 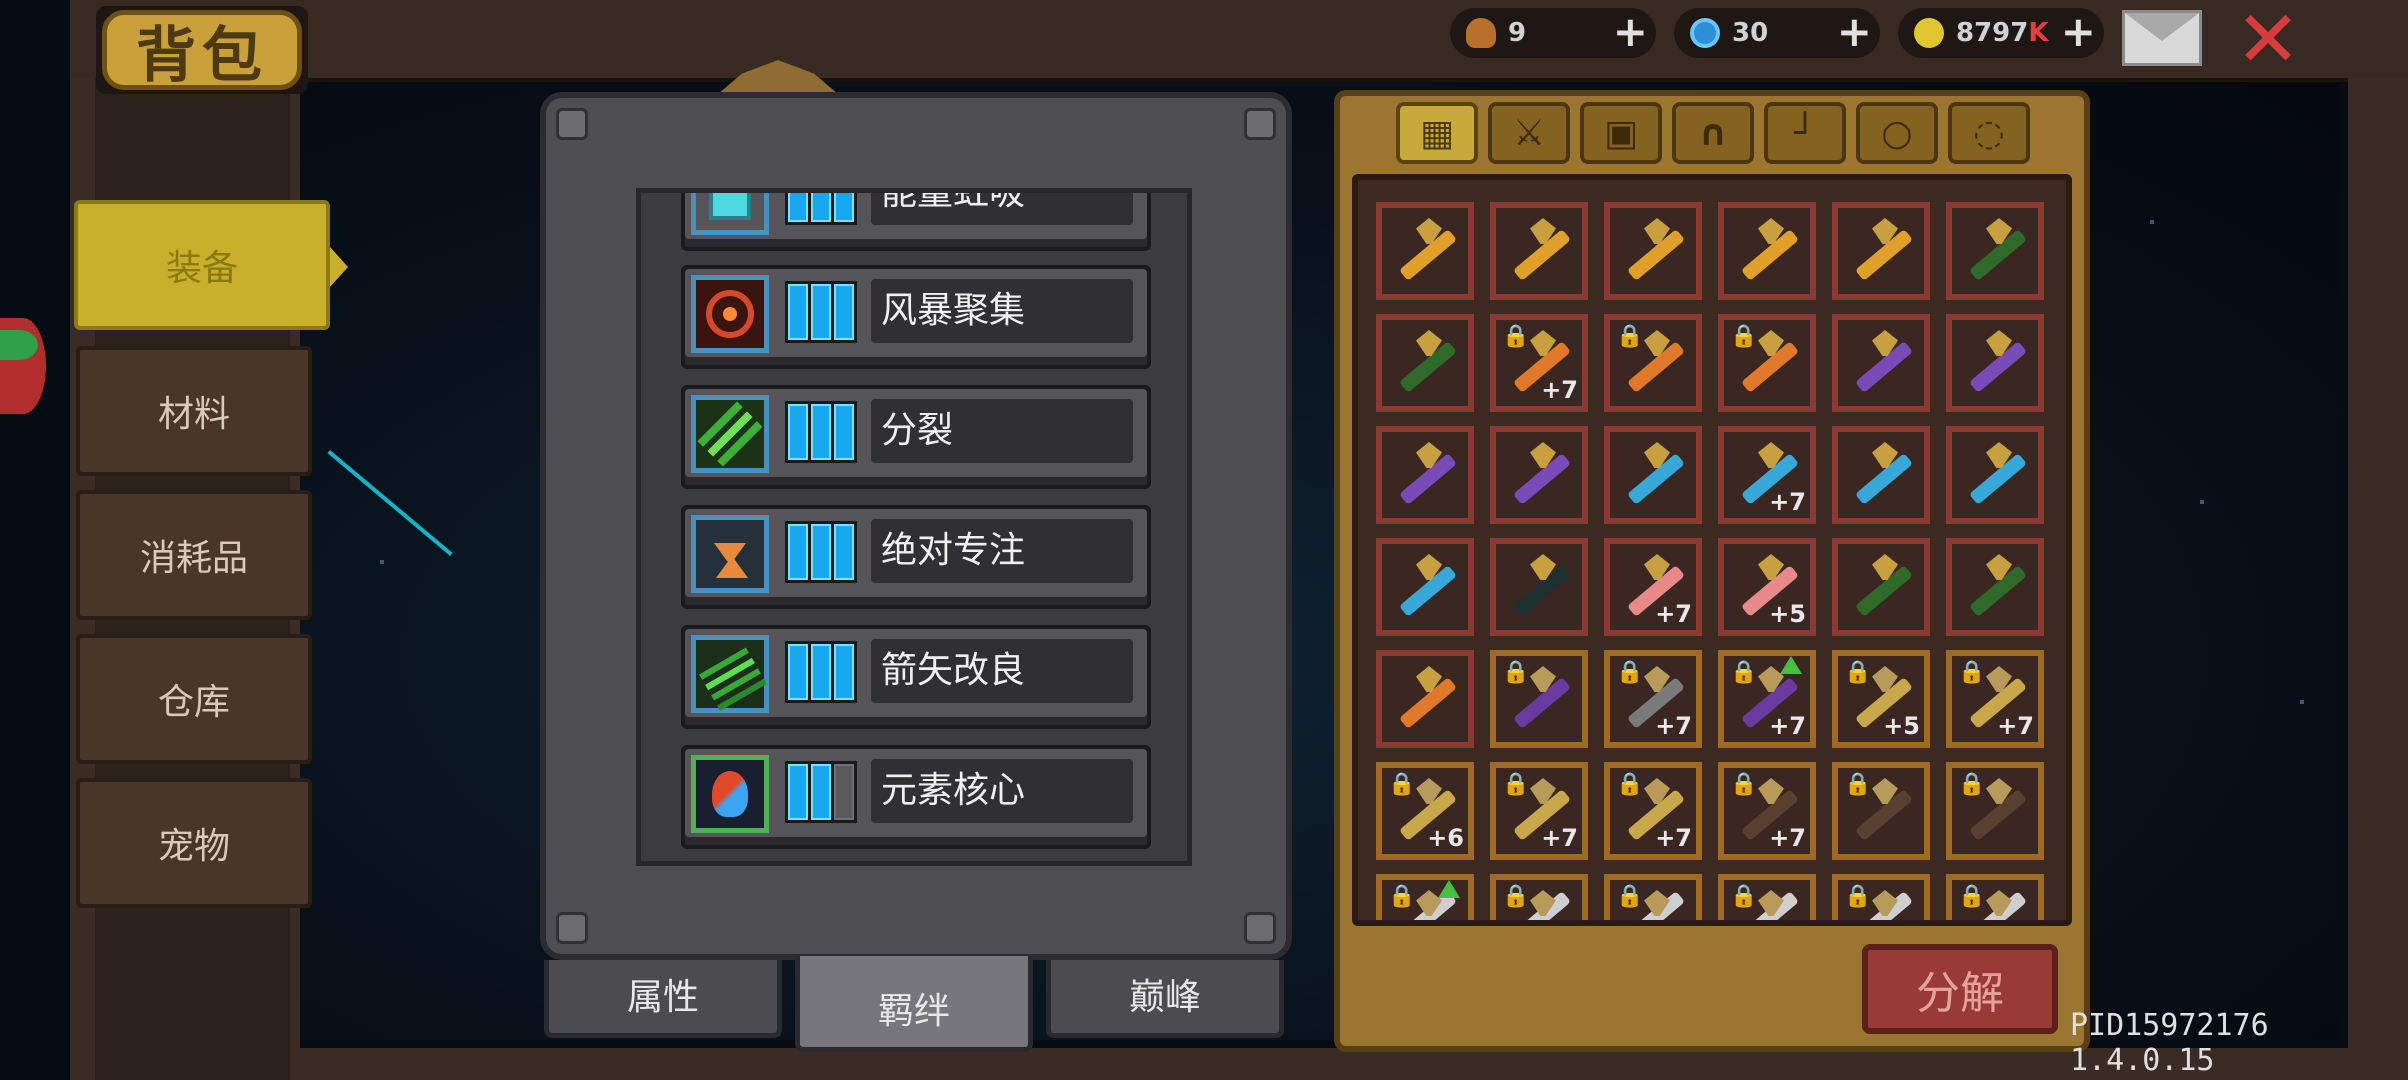 What do you see at coordinates (916, 222) in the screenshot?
I see `bond-row: 能量虹吸` at bounding box center [916, 222].